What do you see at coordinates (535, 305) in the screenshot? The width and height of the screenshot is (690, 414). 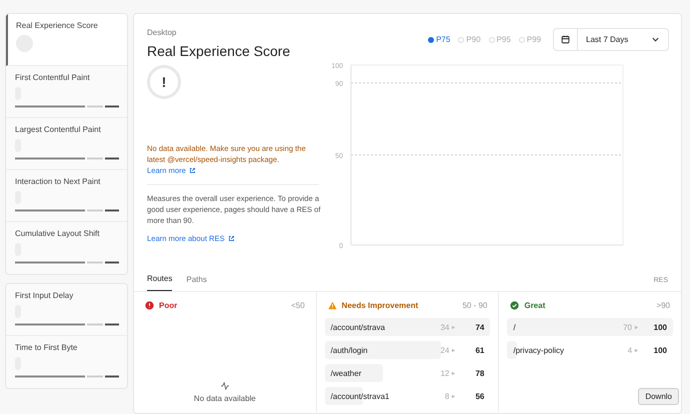 I see `category-label: Great` at bounding box center [535, 305].